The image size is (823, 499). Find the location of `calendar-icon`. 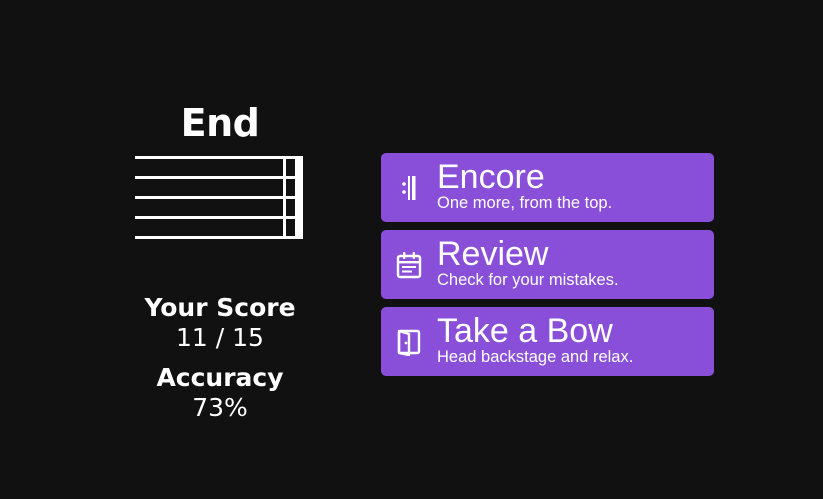

calendar-icon is located at coordinates (409, 264).